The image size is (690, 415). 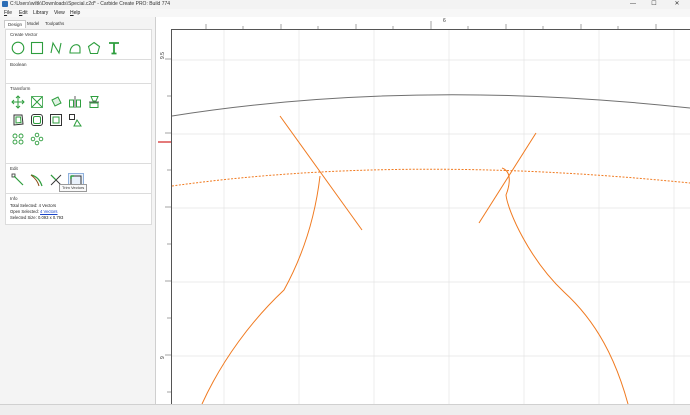 I want to click on menu-help-rest: elp, so click(x=77, y=13).